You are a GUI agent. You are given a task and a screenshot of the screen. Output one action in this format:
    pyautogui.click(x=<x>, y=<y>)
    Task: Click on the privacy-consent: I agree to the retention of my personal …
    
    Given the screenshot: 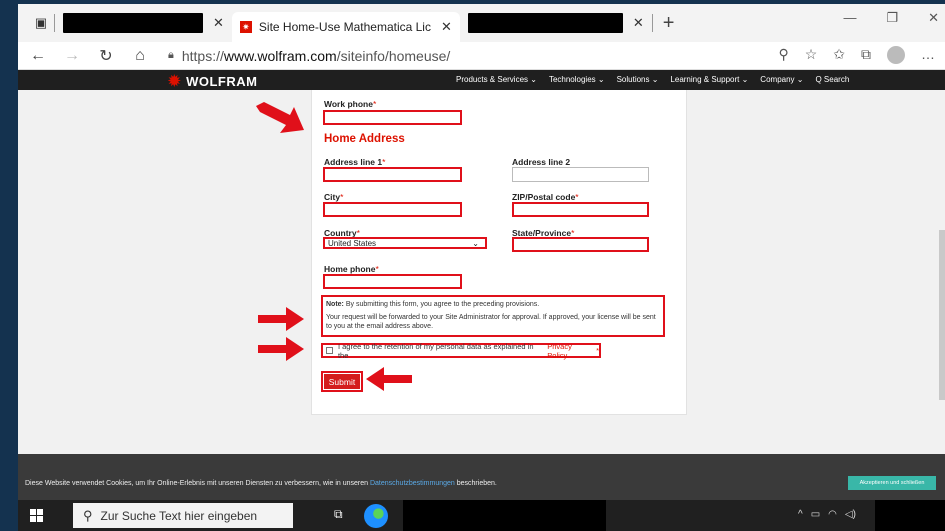 What is the action you would take?
    pyautogui.click(x=461, y=350)
    